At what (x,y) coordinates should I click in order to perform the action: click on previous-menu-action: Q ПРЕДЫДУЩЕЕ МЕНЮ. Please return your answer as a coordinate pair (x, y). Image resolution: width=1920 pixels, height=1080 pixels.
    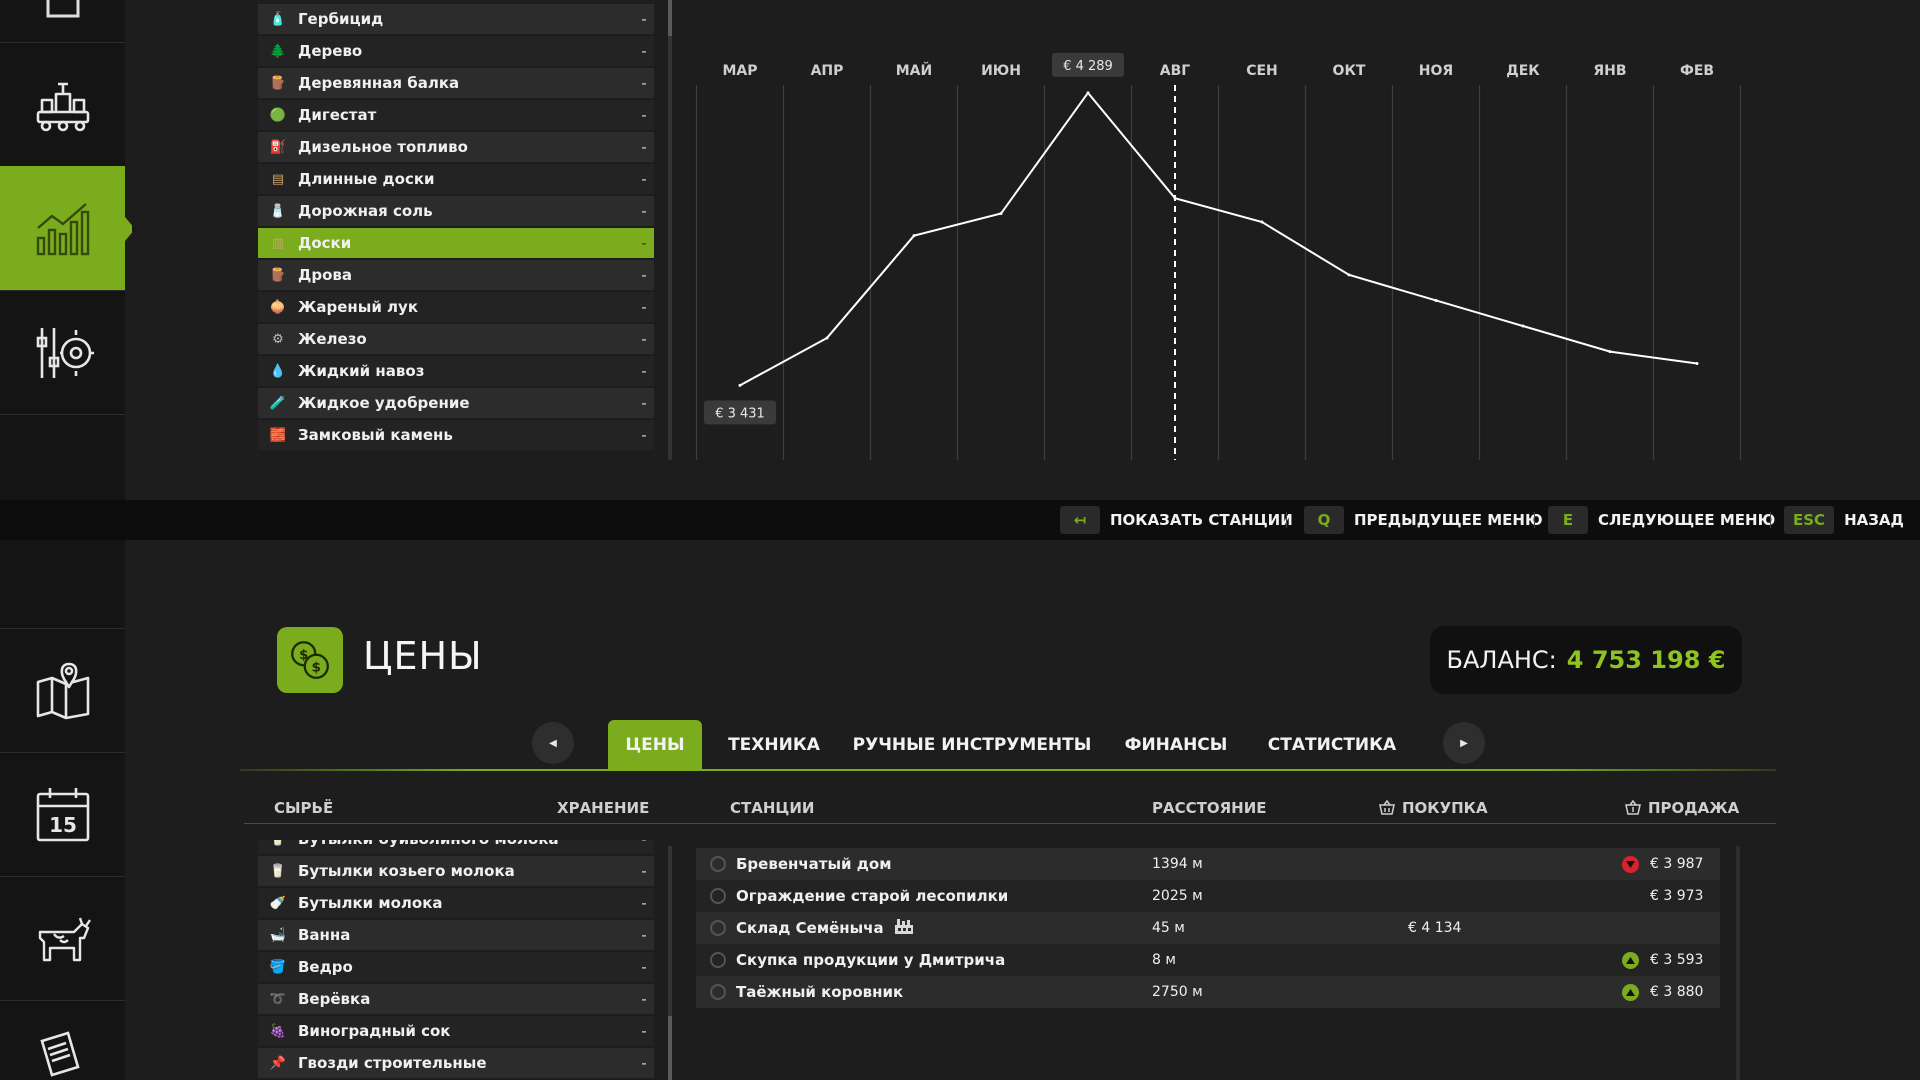
    Looking at the image, I should click on (1423, 520).